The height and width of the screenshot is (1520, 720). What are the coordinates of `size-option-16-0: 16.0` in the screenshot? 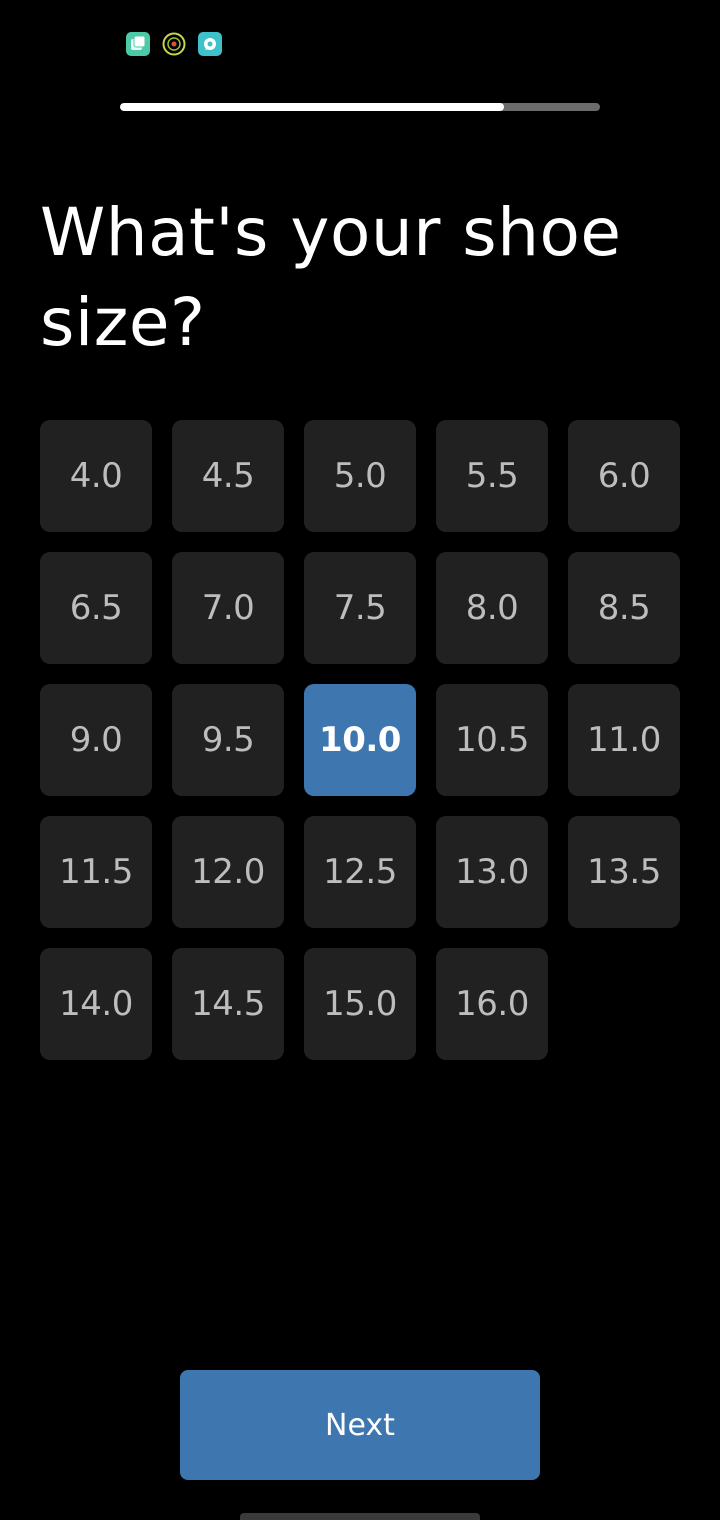 It's located at (492, 1004).